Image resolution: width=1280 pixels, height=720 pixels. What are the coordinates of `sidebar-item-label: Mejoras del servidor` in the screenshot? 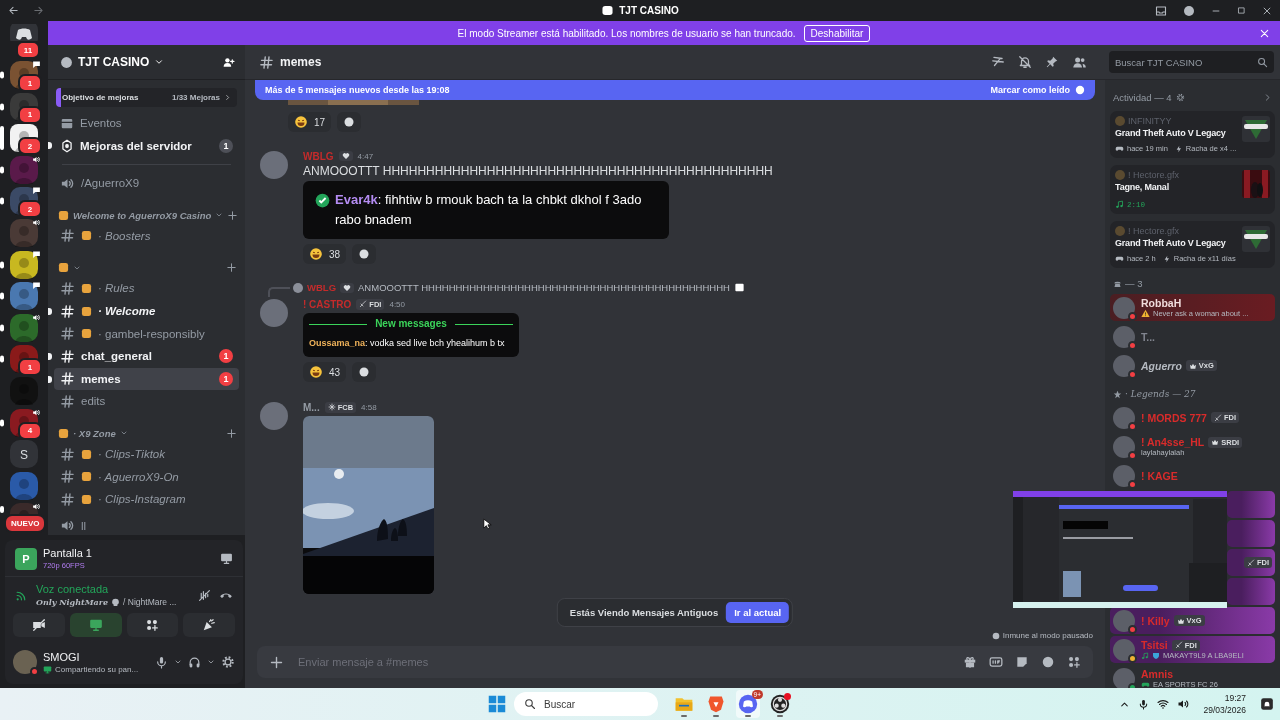 It's located at (136, 145).